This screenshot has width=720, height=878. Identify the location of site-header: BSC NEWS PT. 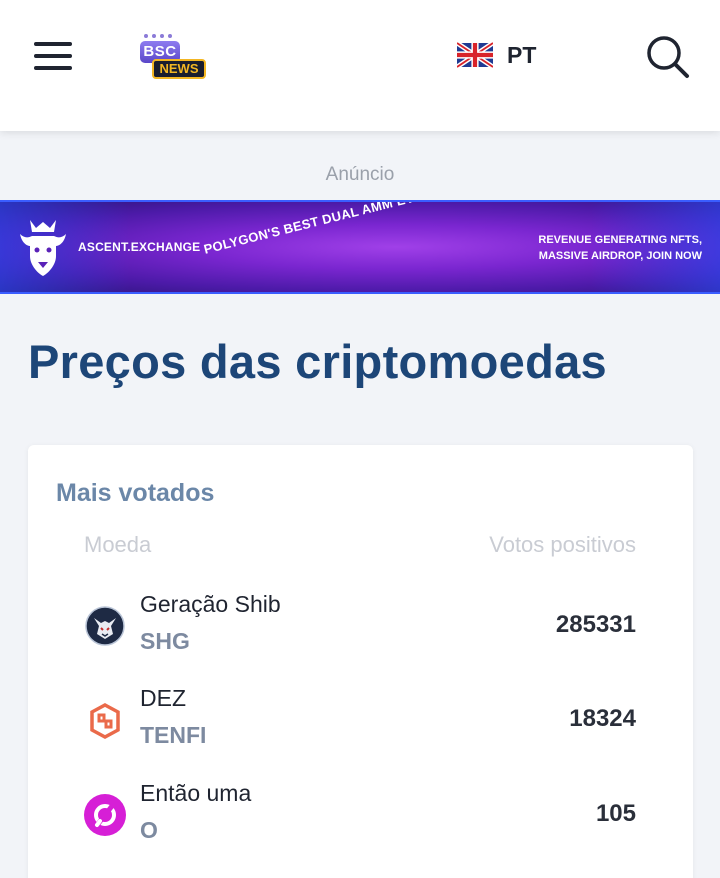
(360, 65).